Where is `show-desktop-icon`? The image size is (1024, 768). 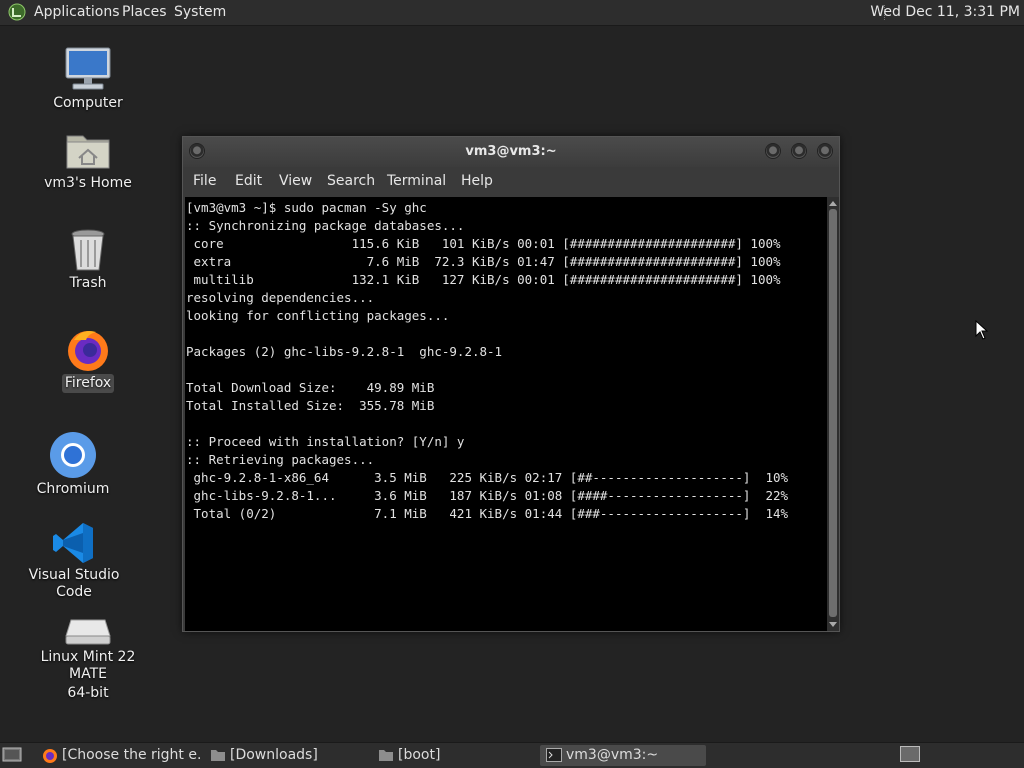
show-desktop-icon is located at coordinates (12, 755).